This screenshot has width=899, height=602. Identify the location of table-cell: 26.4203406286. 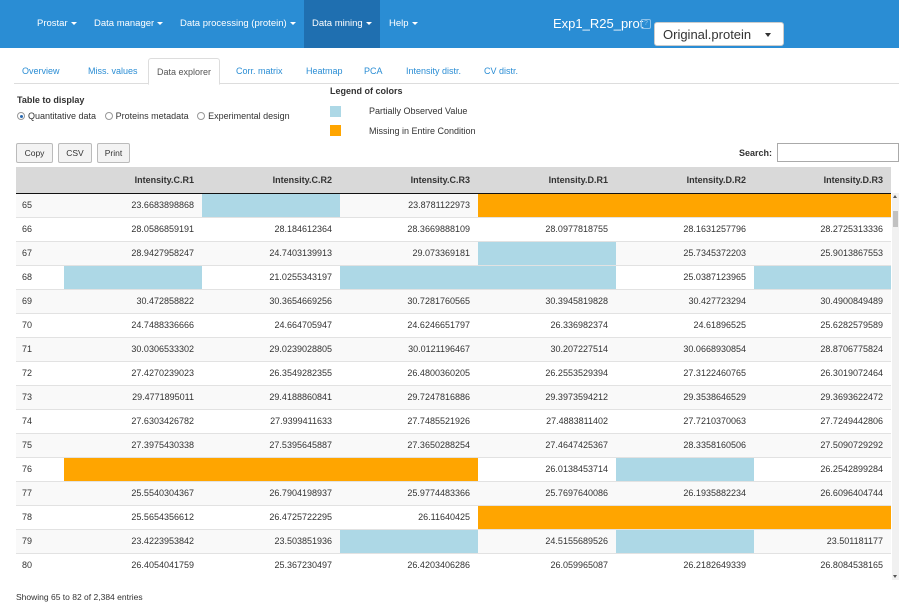
(409, 564).